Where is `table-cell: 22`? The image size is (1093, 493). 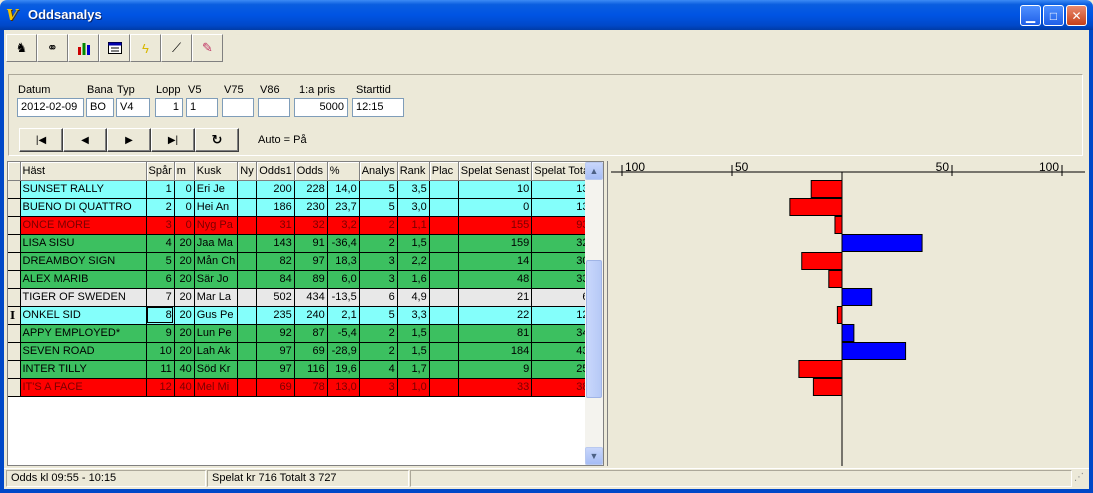 table-cell: 22 is located at coordinates (495, 315).